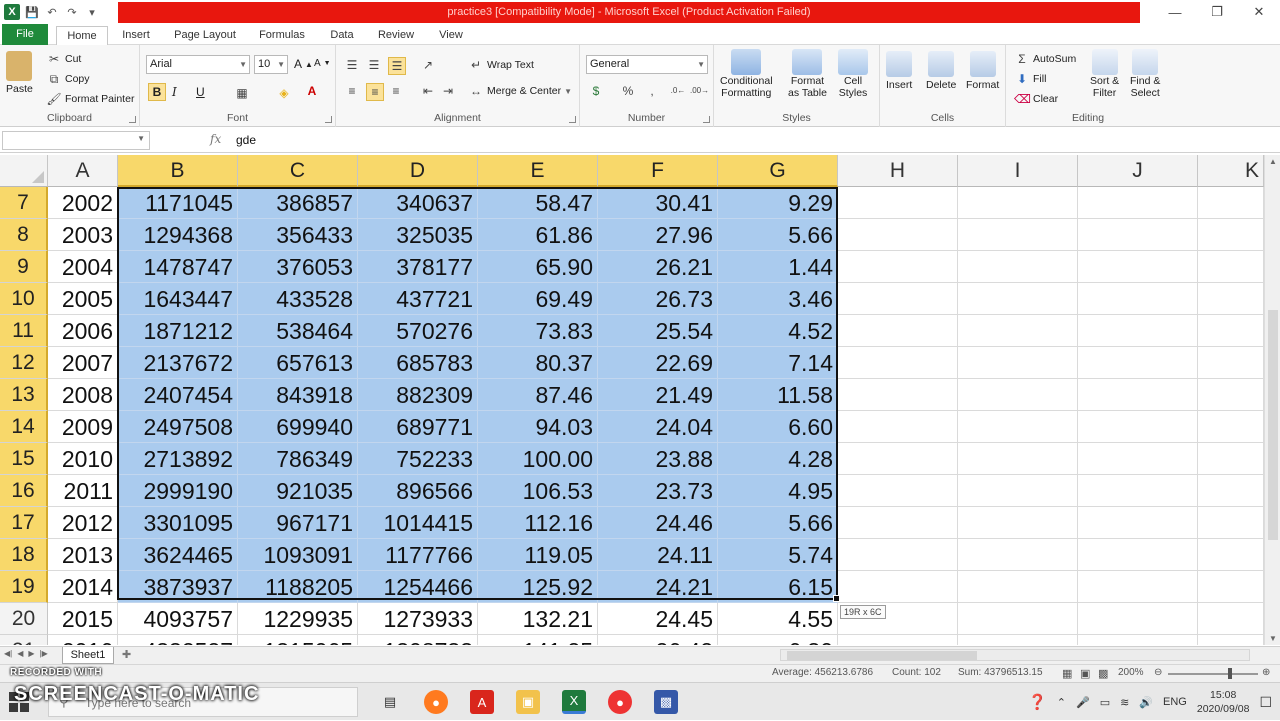 This screenshot has height=721, width=1280. Describe the element at coordinates (1145, 74) in the screenshot. I see `find-select-button: Find & Select` at that location.